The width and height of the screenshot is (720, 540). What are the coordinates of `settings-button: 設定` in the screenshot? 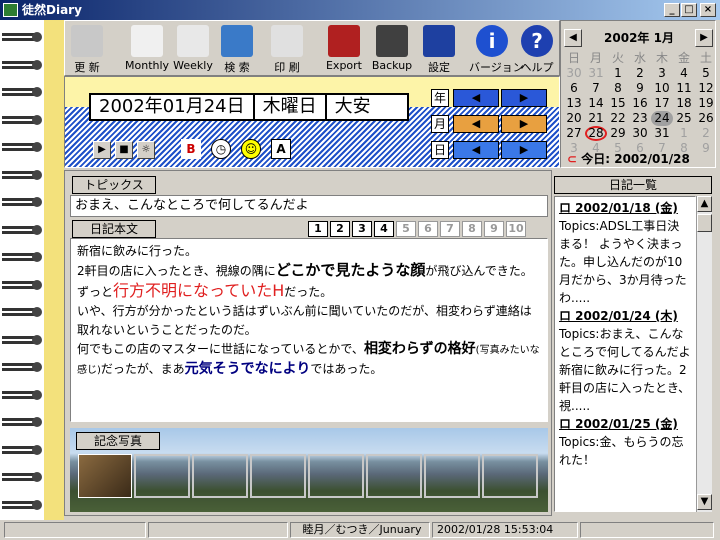 It's located at (439, 49).